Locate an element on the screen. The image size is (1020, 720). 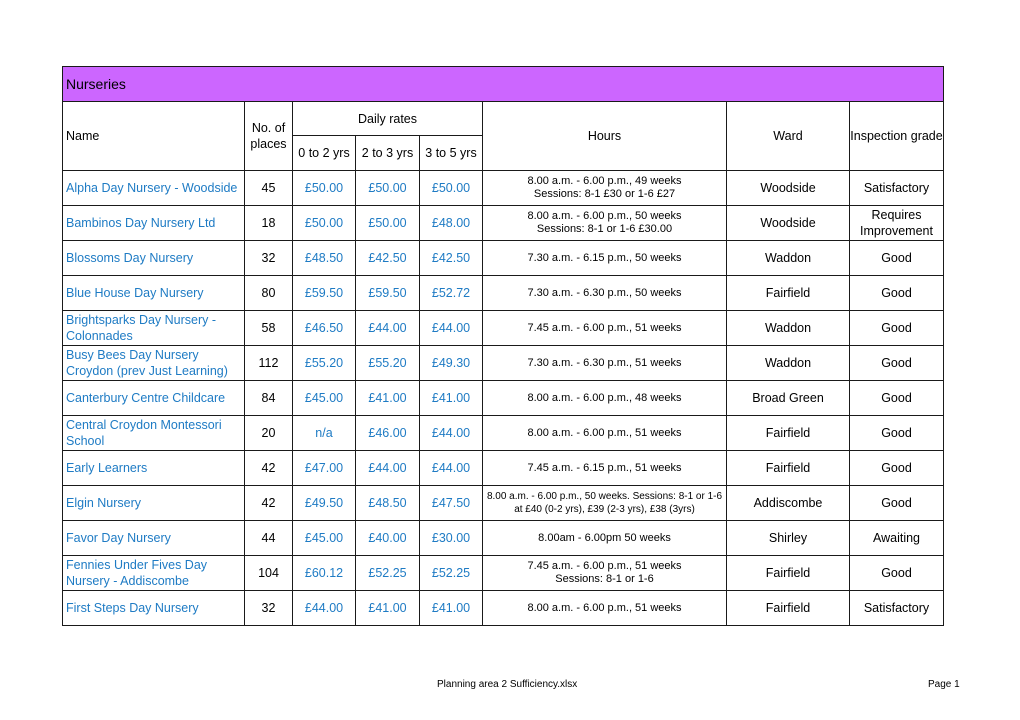
rate-0-2: n/a is located at coordinates (324, 433).